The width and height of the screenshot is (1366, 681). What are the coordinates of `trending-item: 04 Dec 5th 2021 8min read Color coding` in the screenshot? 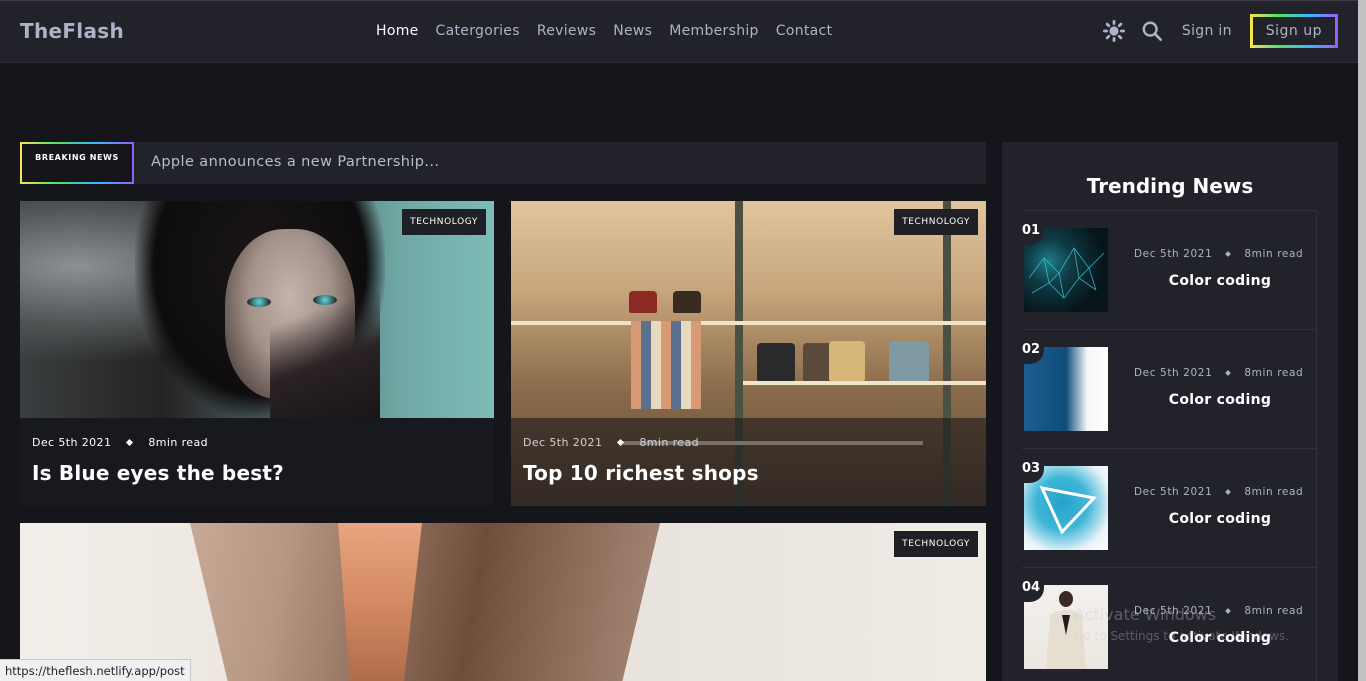 It's located at (1169, 624).